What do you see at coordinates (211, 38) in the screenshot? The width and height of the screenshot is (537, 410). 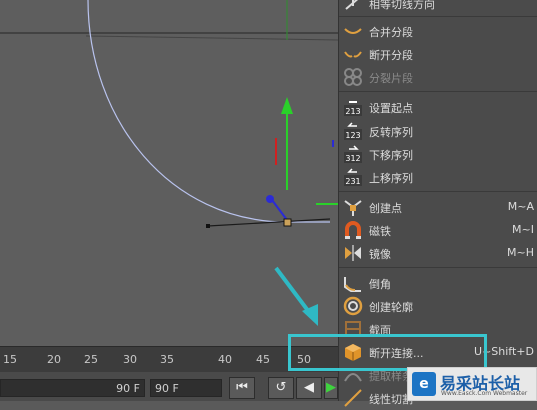 I see `grid-line` at bounding box center [211, 38].